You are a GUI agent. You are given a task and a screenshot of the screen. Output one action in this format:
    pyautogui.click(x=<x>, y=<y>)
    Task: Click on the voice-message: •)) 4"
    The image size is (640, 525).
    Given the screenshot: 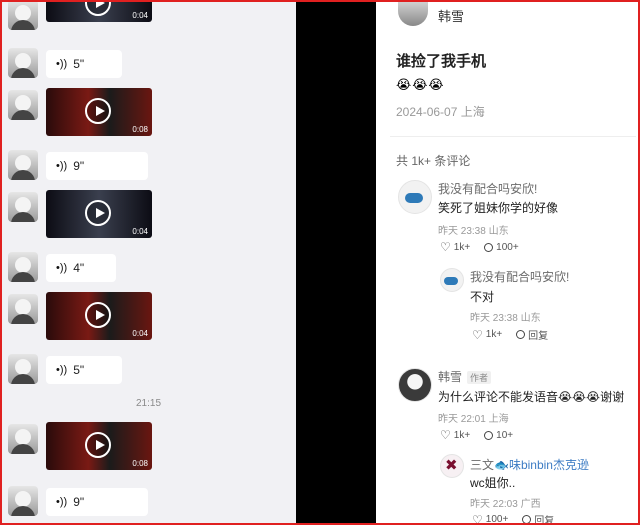 What is the action you would take?
    pyautogui.click(x=81, y=268)
    